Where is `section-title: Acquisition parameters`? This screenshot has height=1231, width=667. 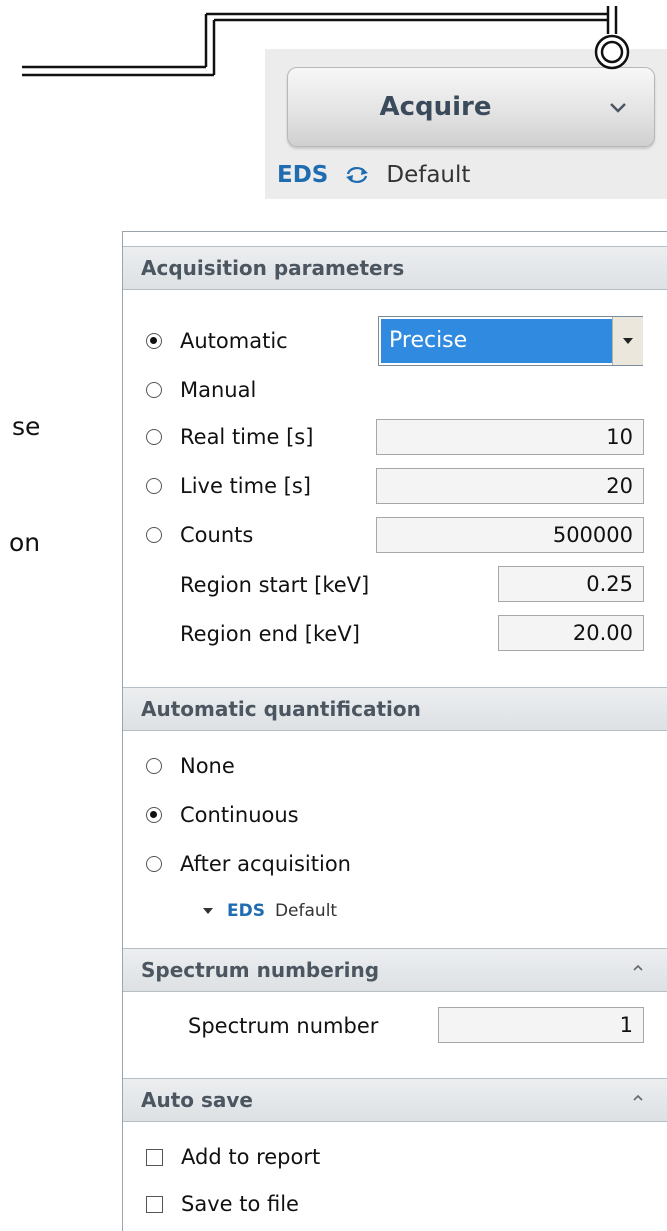 section-title: Acquisition parameters is located at coordinates (273, 268).